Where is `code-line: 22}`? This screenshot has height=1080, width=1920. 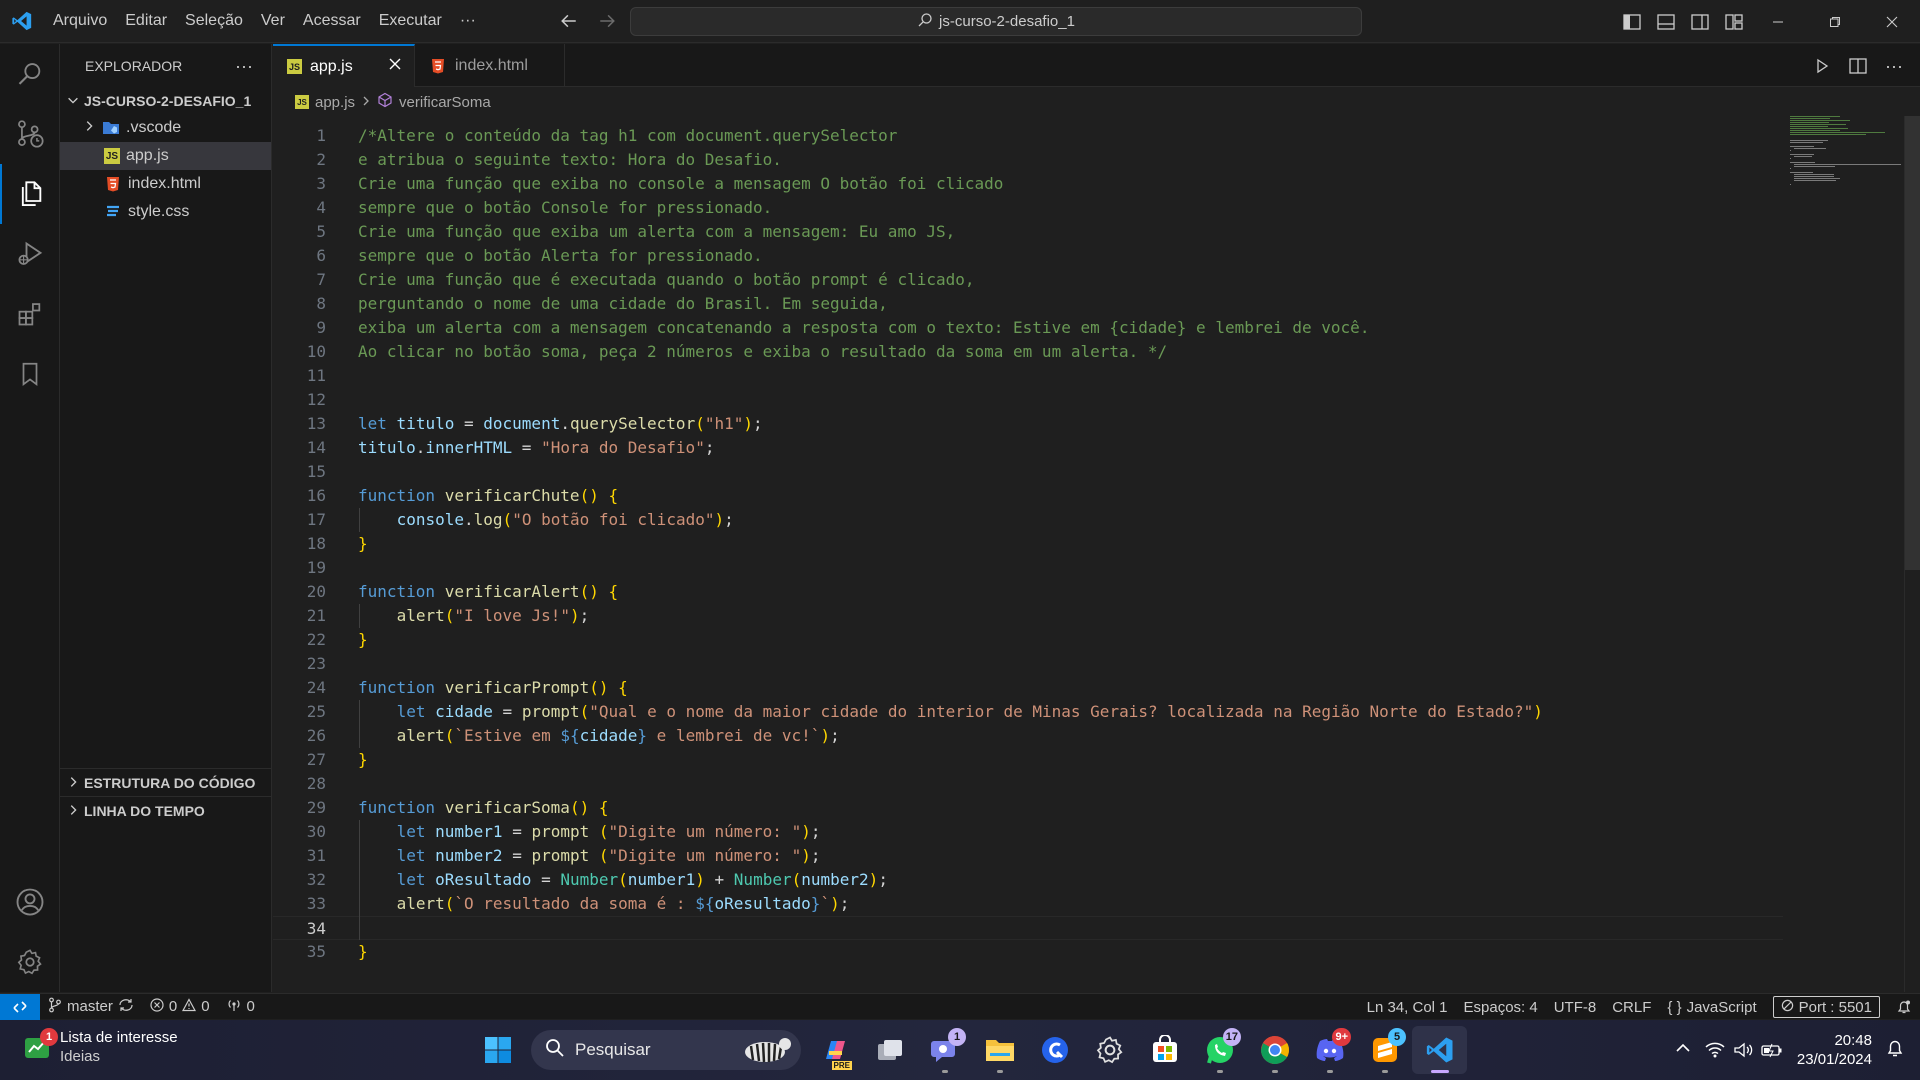 code-line: 22} is located at coordinates (1028, 640).